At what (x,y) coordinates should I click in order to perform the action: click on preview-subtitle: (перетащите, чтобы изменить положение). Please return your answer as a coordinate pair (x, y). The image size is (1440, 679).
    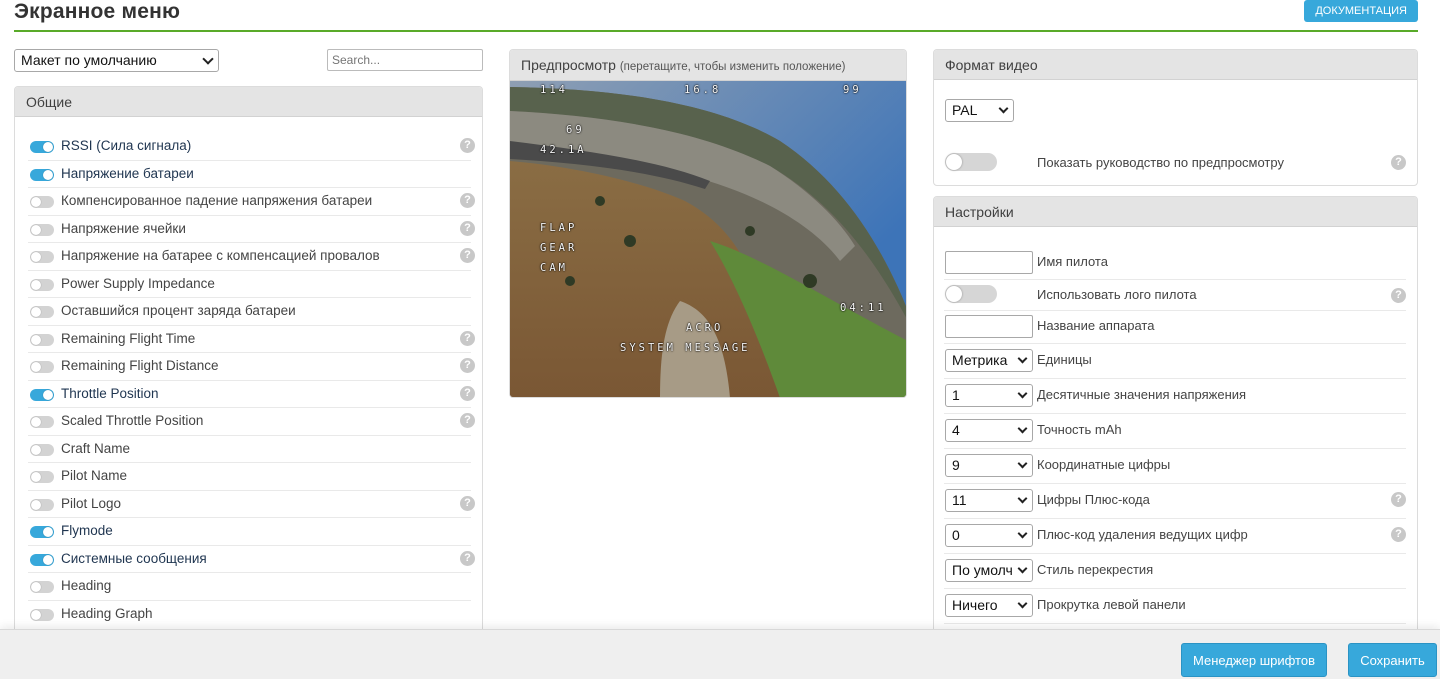
    Looking at the image, I should click on (732, 67).